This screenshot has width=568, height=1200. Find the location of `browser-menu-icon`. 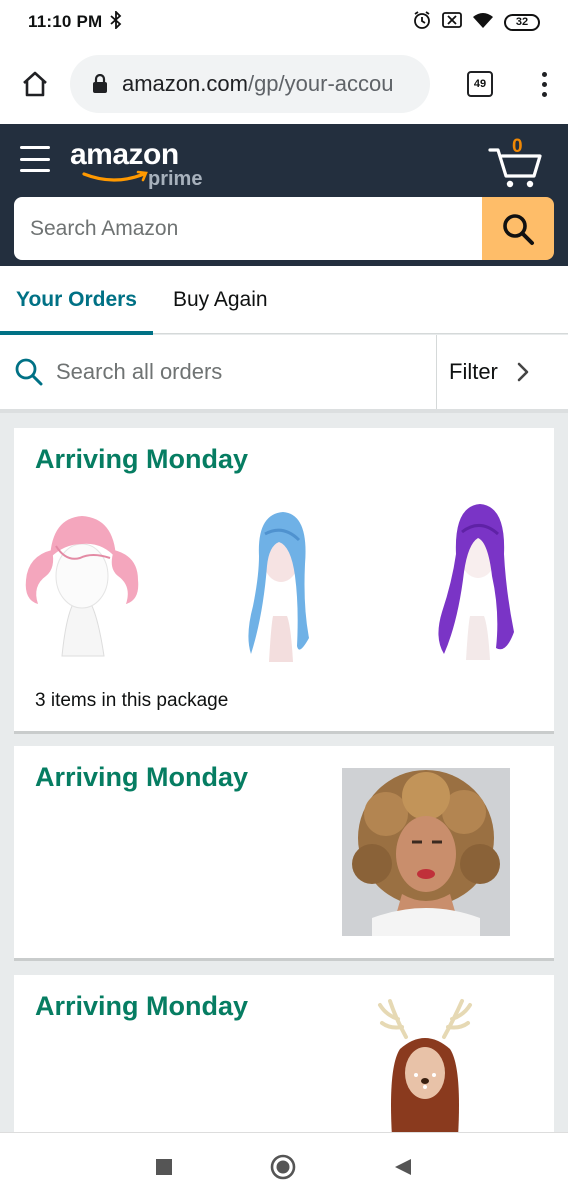

browser-menu-icon is located at coordinates (544, 84).